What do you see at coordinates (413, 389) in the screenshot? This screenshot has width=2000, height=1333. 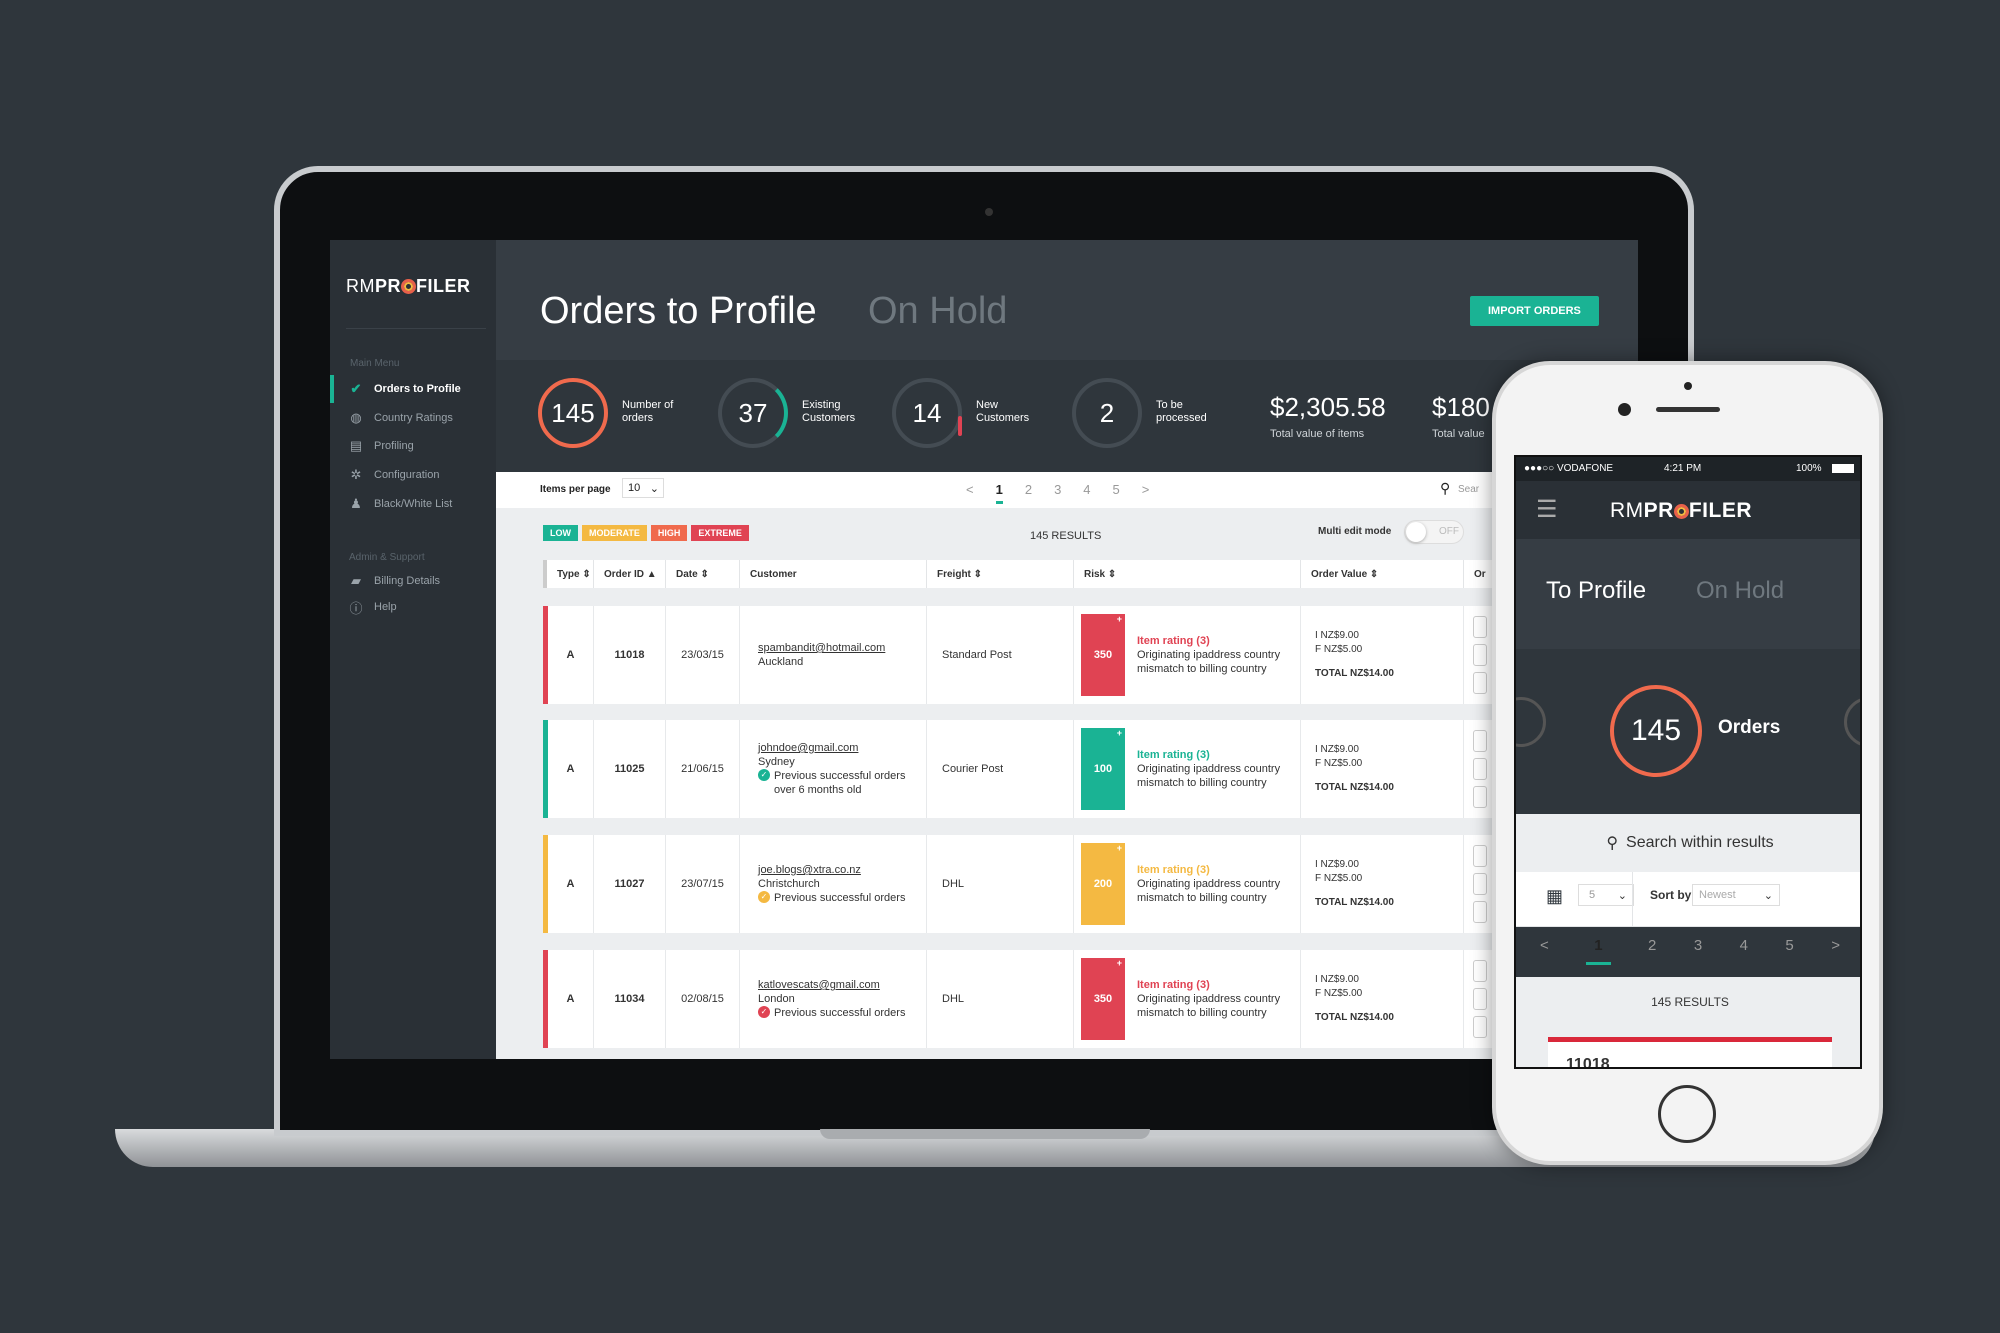 I see `sidebar-item-orders-to-profile: ✔ Orders to Profile` at bounding box center [413, 389].